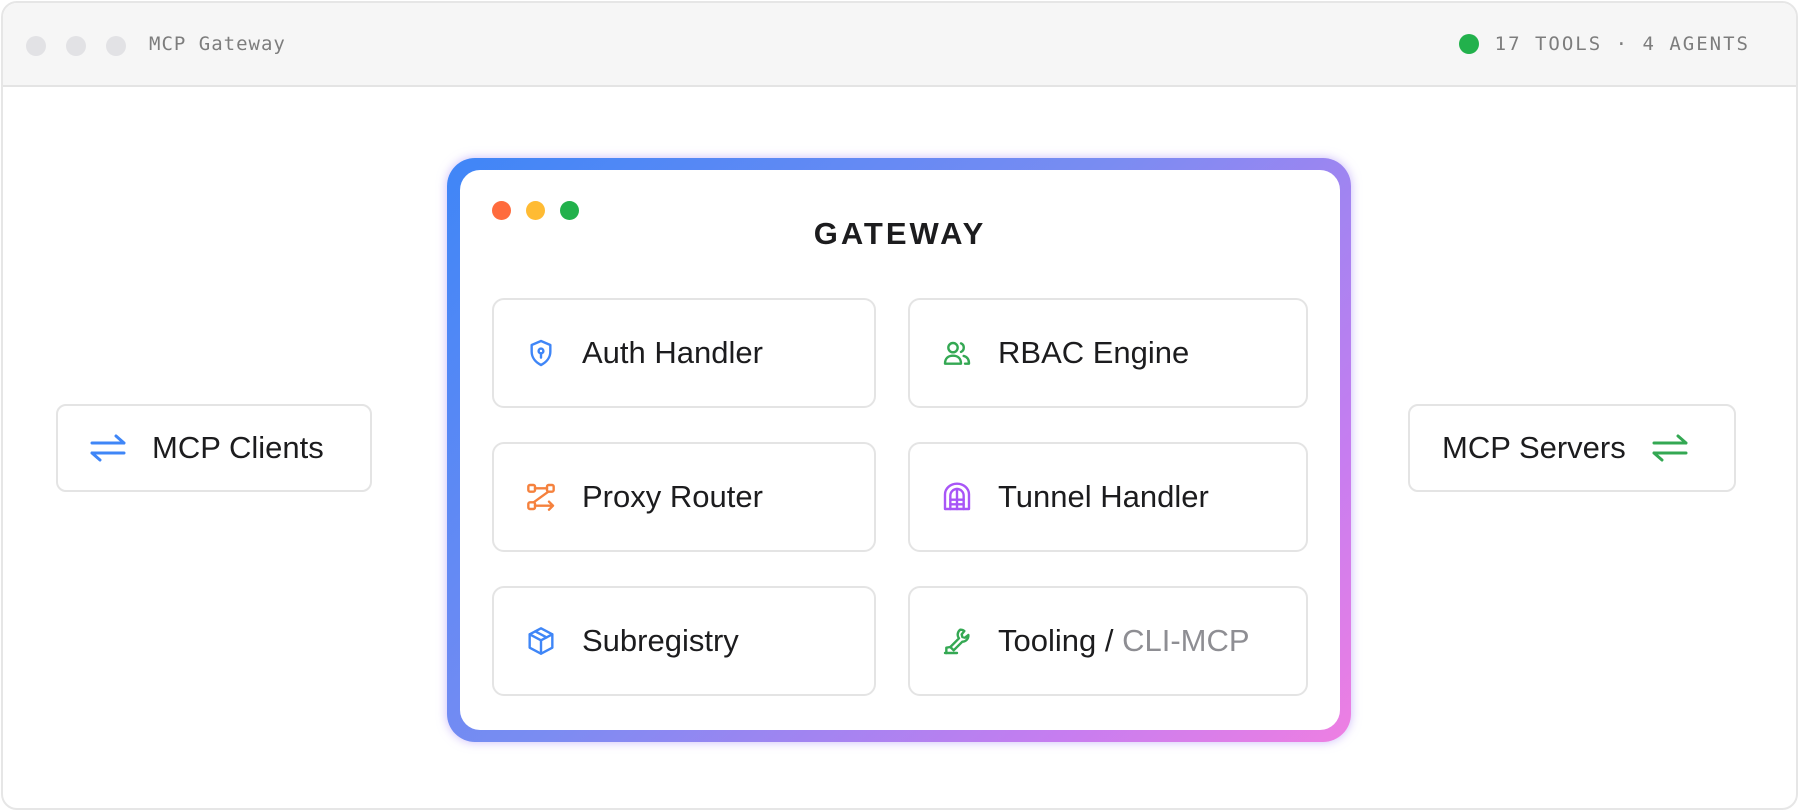  Describe the element at coordinates (541, 353) in the screenshot. I see `shield-key-icon` at that location.